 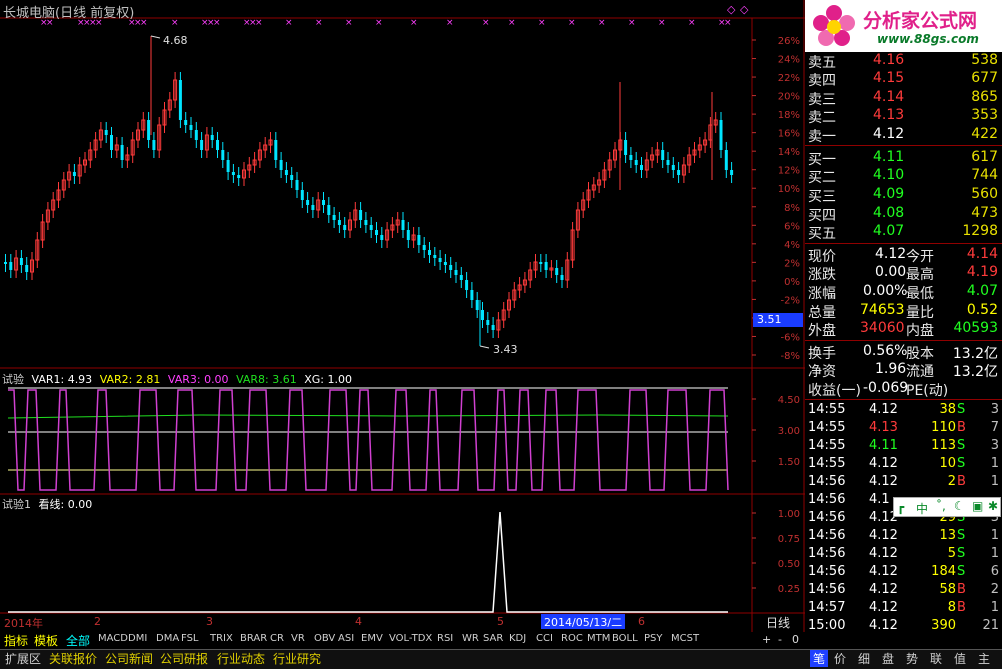 I want to click on indicator-tab: CCI, so click(x=544, y=640).